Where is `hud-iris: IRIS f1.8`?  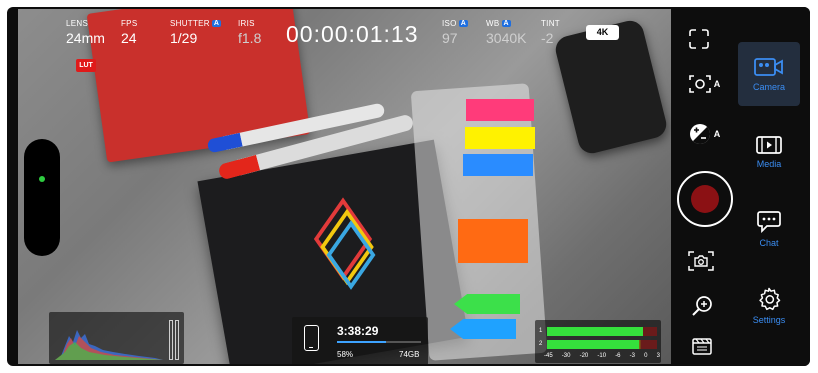 hud-iris: IRIS f1.8 is located at coordinates (249, 32).